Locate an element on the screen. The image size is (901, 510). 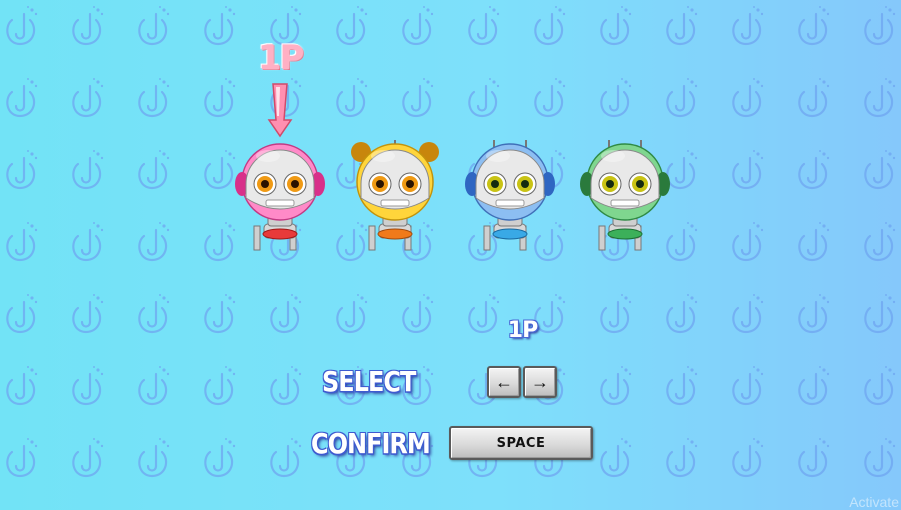
player-cursor: 1P is located at coordinates (280, 88).